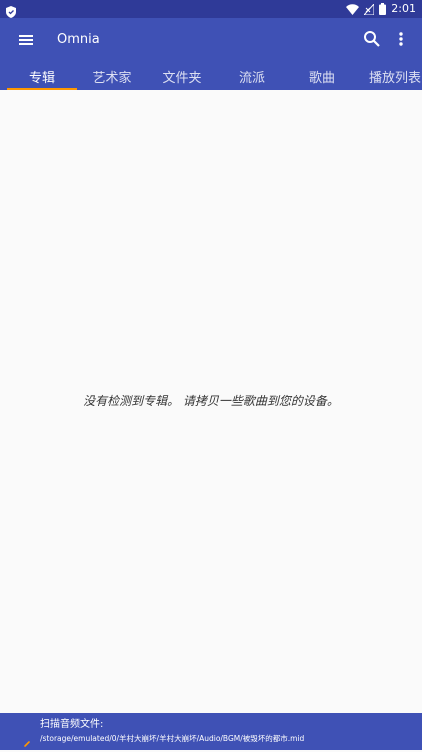  What do you see at coordinates (211, 40) in the screenshot?
I see `app-bar: Omnia` at bounding box center [211, 40].